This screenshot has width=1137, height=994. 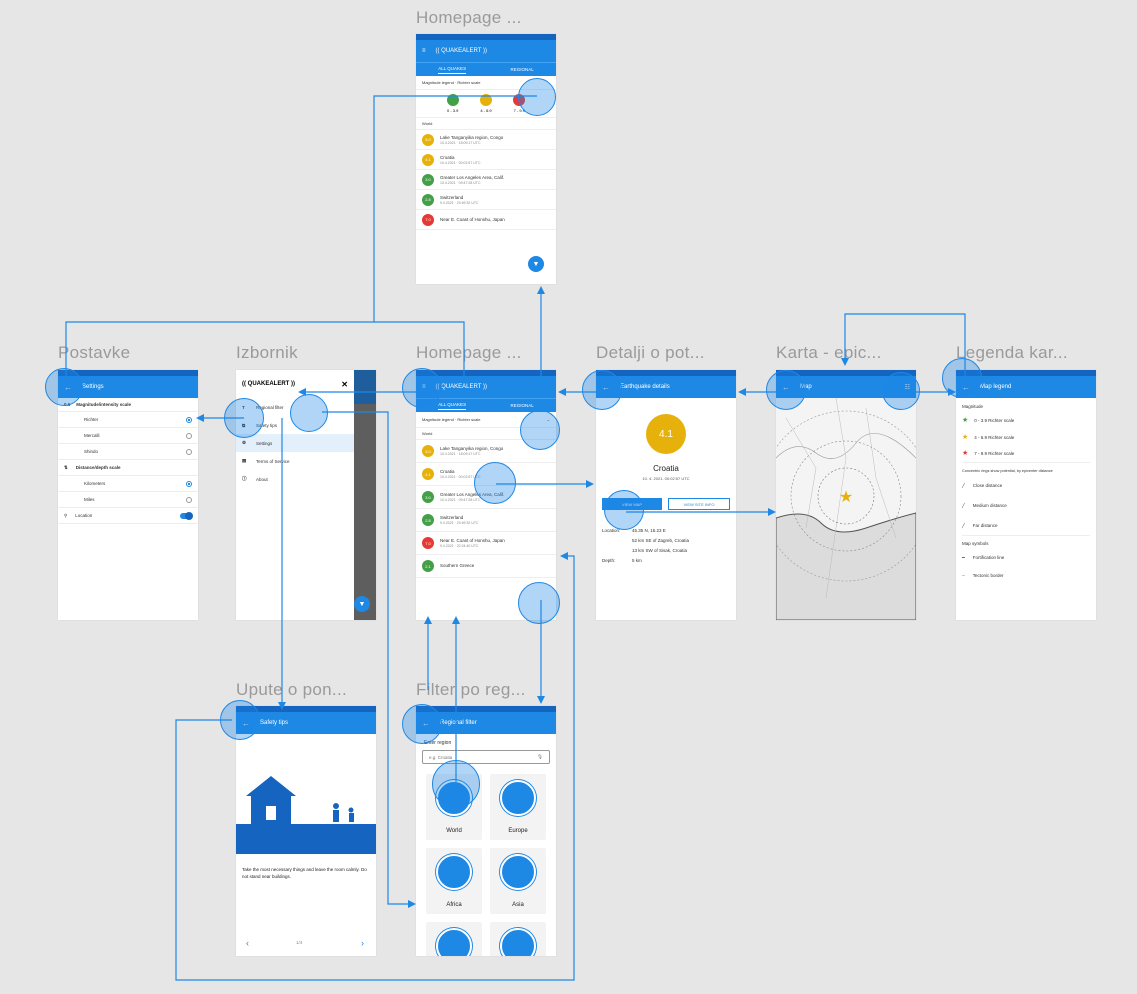 I want to click on hotspot-settings-back, so click(x=64, y=387).